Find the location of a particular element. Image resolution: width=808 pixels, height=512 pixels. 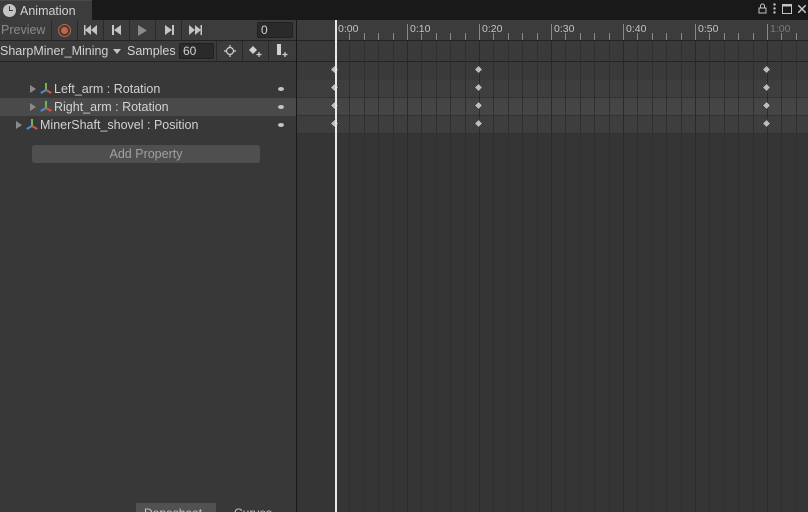

prev-key-button is located at coordinates (116, 30).